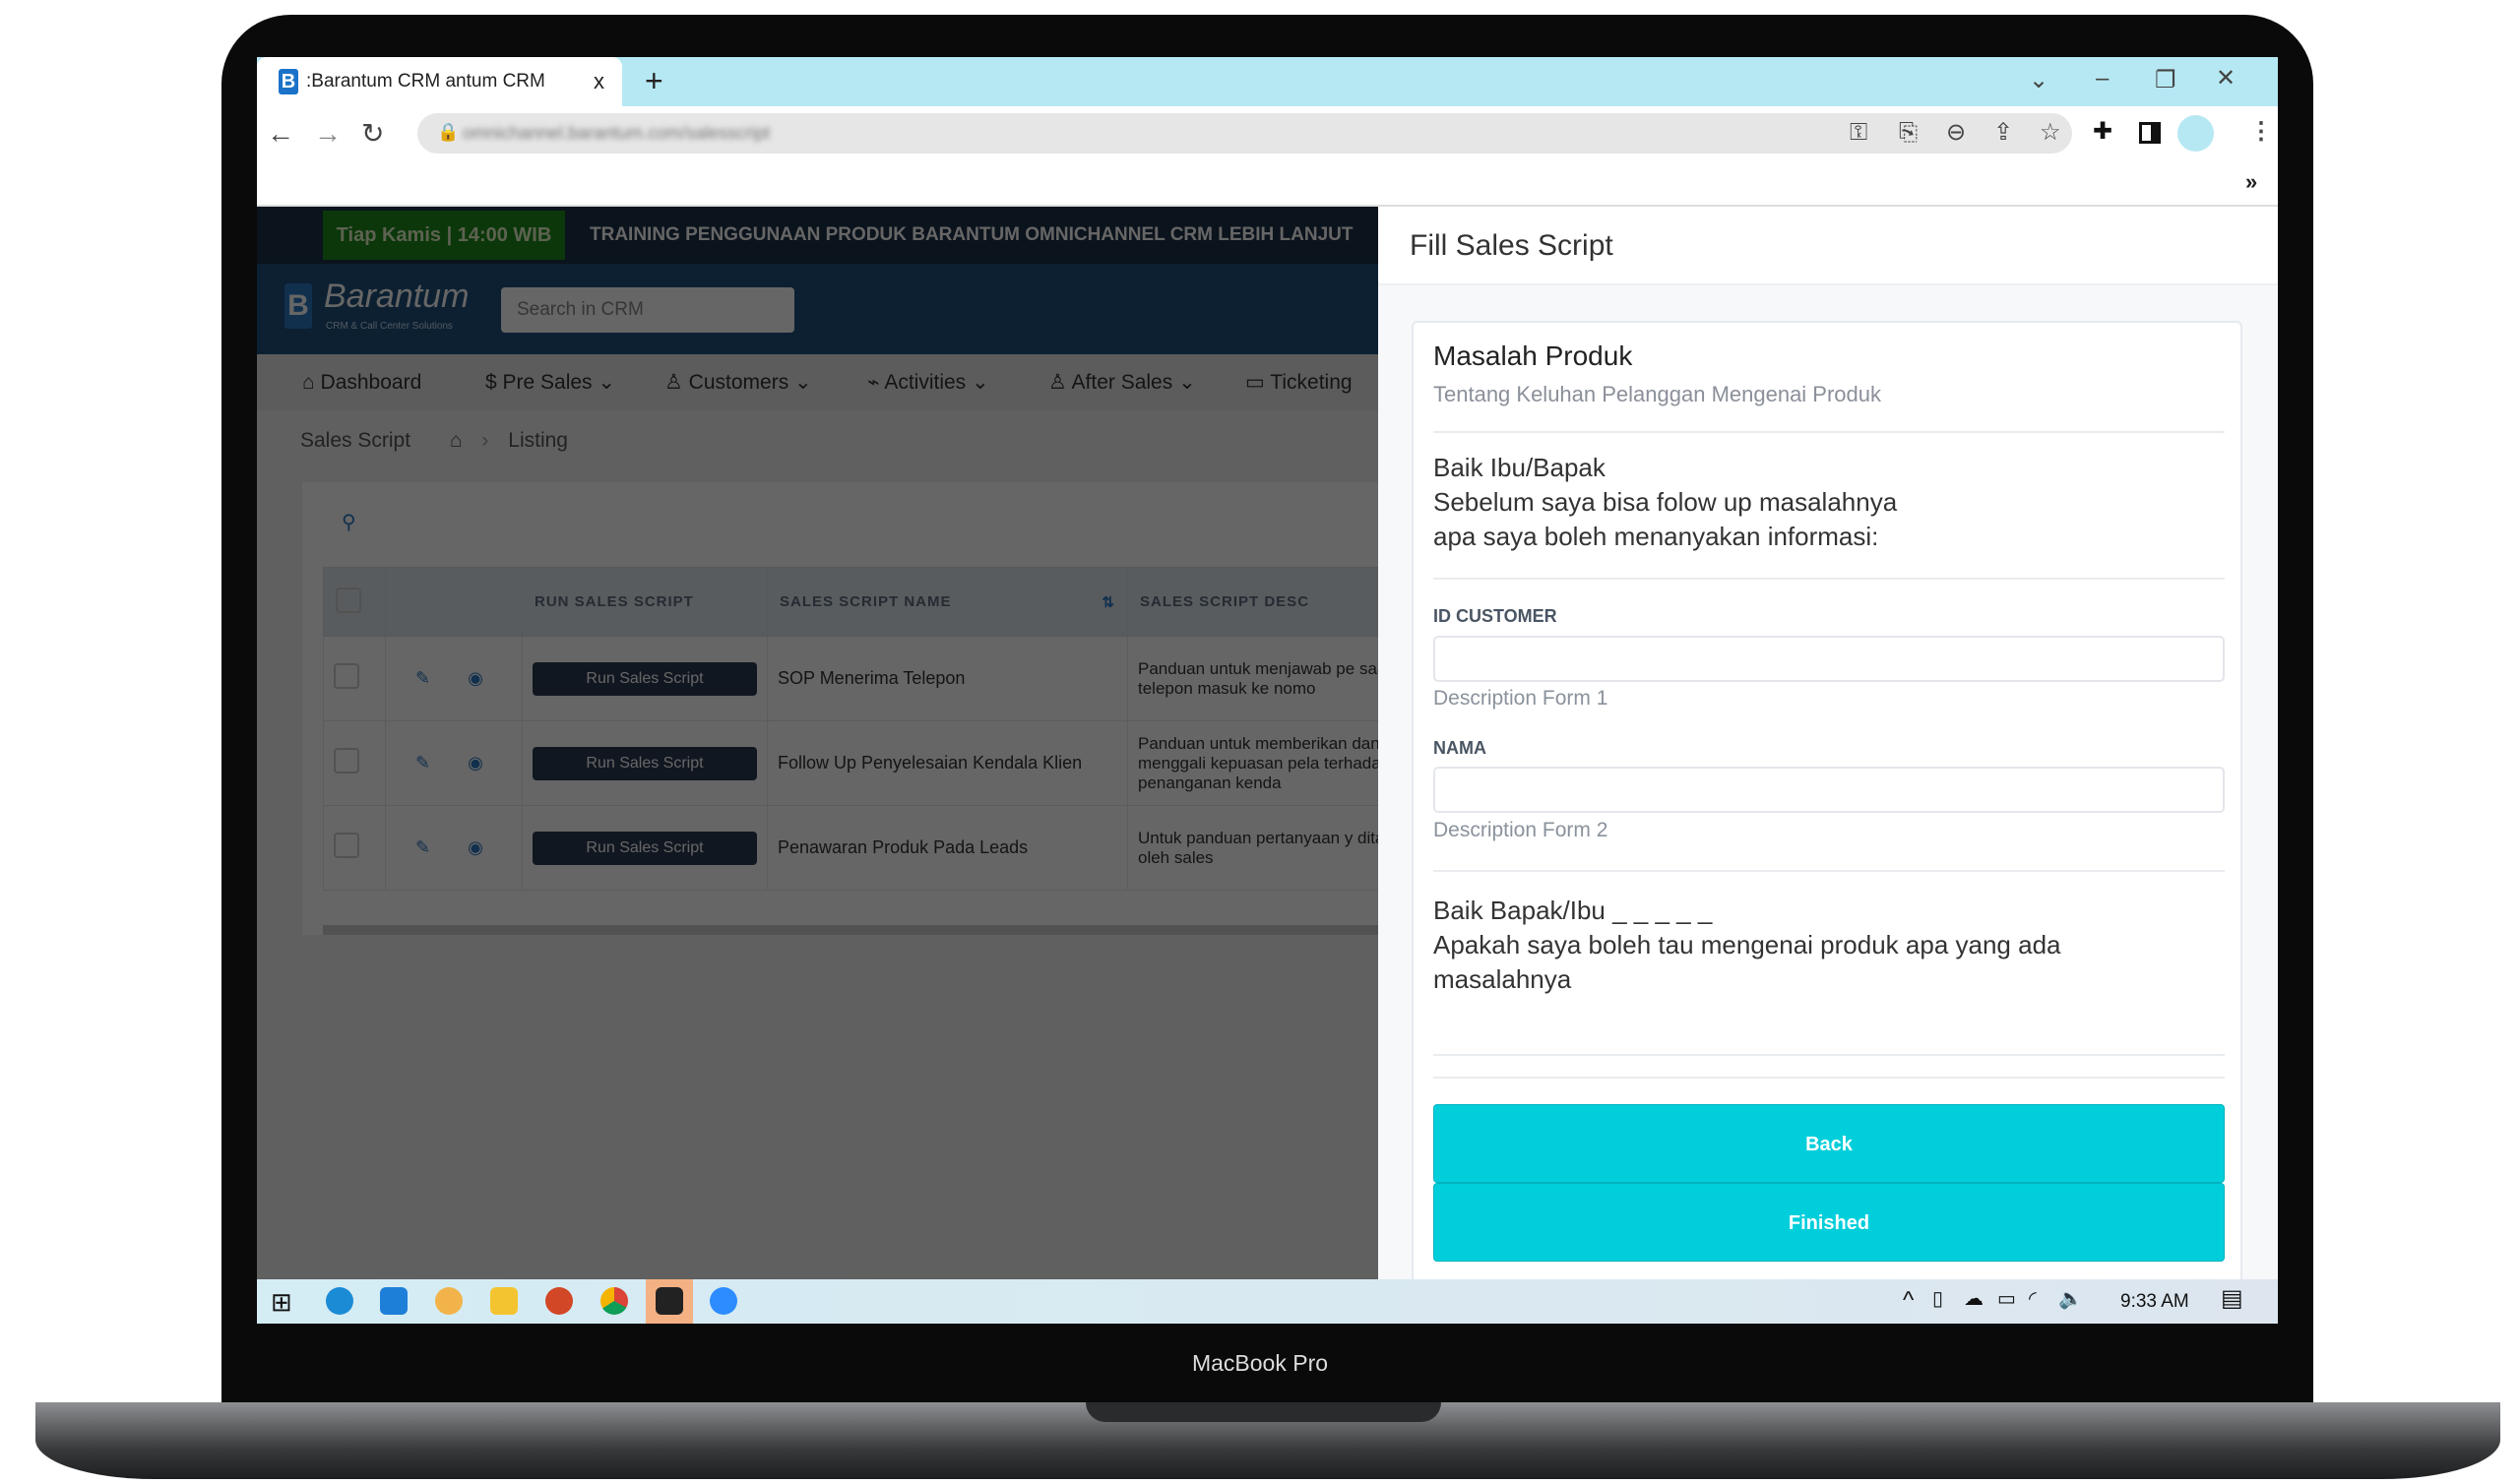 The image size is (2520, 1484). I want to click on laptop-notch, so click(1263, 1412).